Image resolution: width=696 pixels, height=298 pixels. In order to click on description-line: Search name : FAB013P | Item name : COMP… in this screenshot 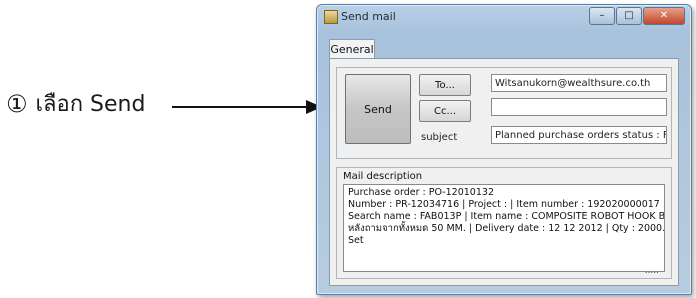, I will do `click(506, 216)`.